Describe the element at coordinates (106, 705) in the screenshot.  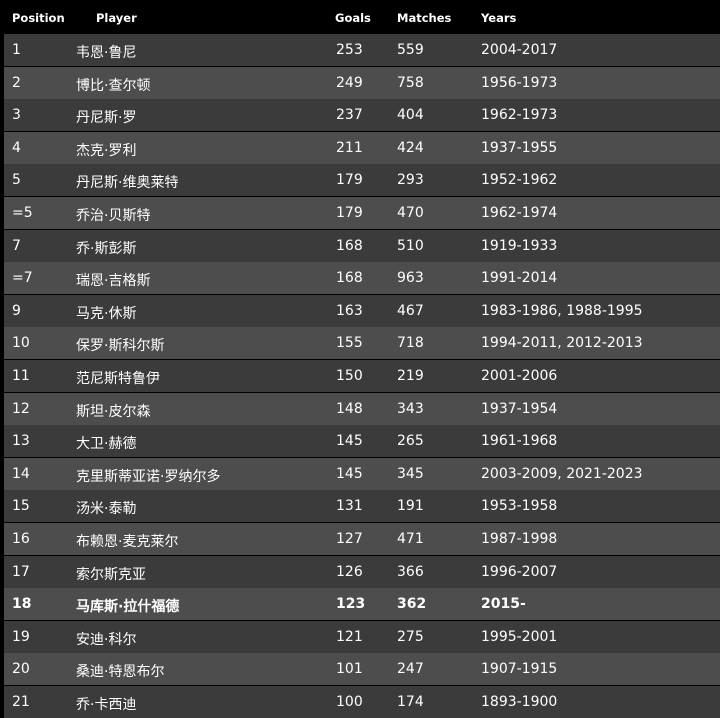
I see `cell-player: 乔·卡西迪` at that location.